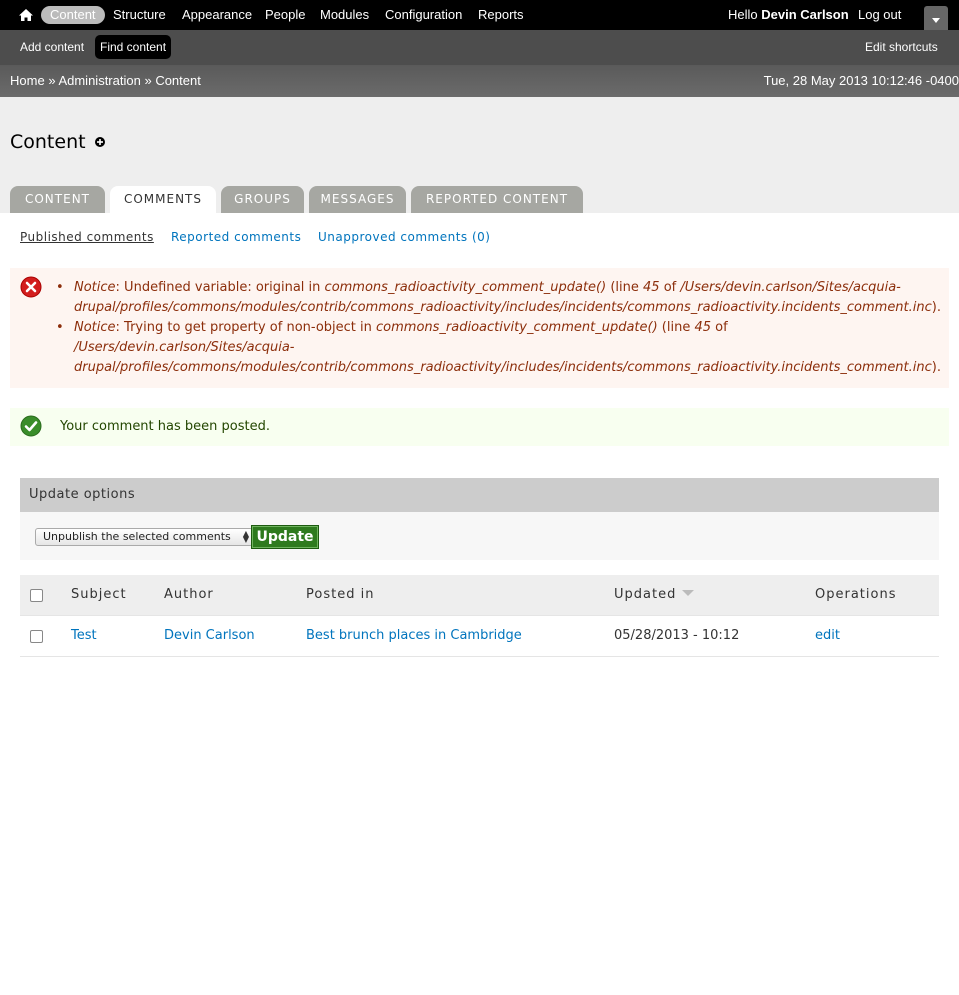 This screenshot has width=959, height=995. Describe the element at coordinates (285, 537) in the screenshot. I see `update-button: Update` at that location.